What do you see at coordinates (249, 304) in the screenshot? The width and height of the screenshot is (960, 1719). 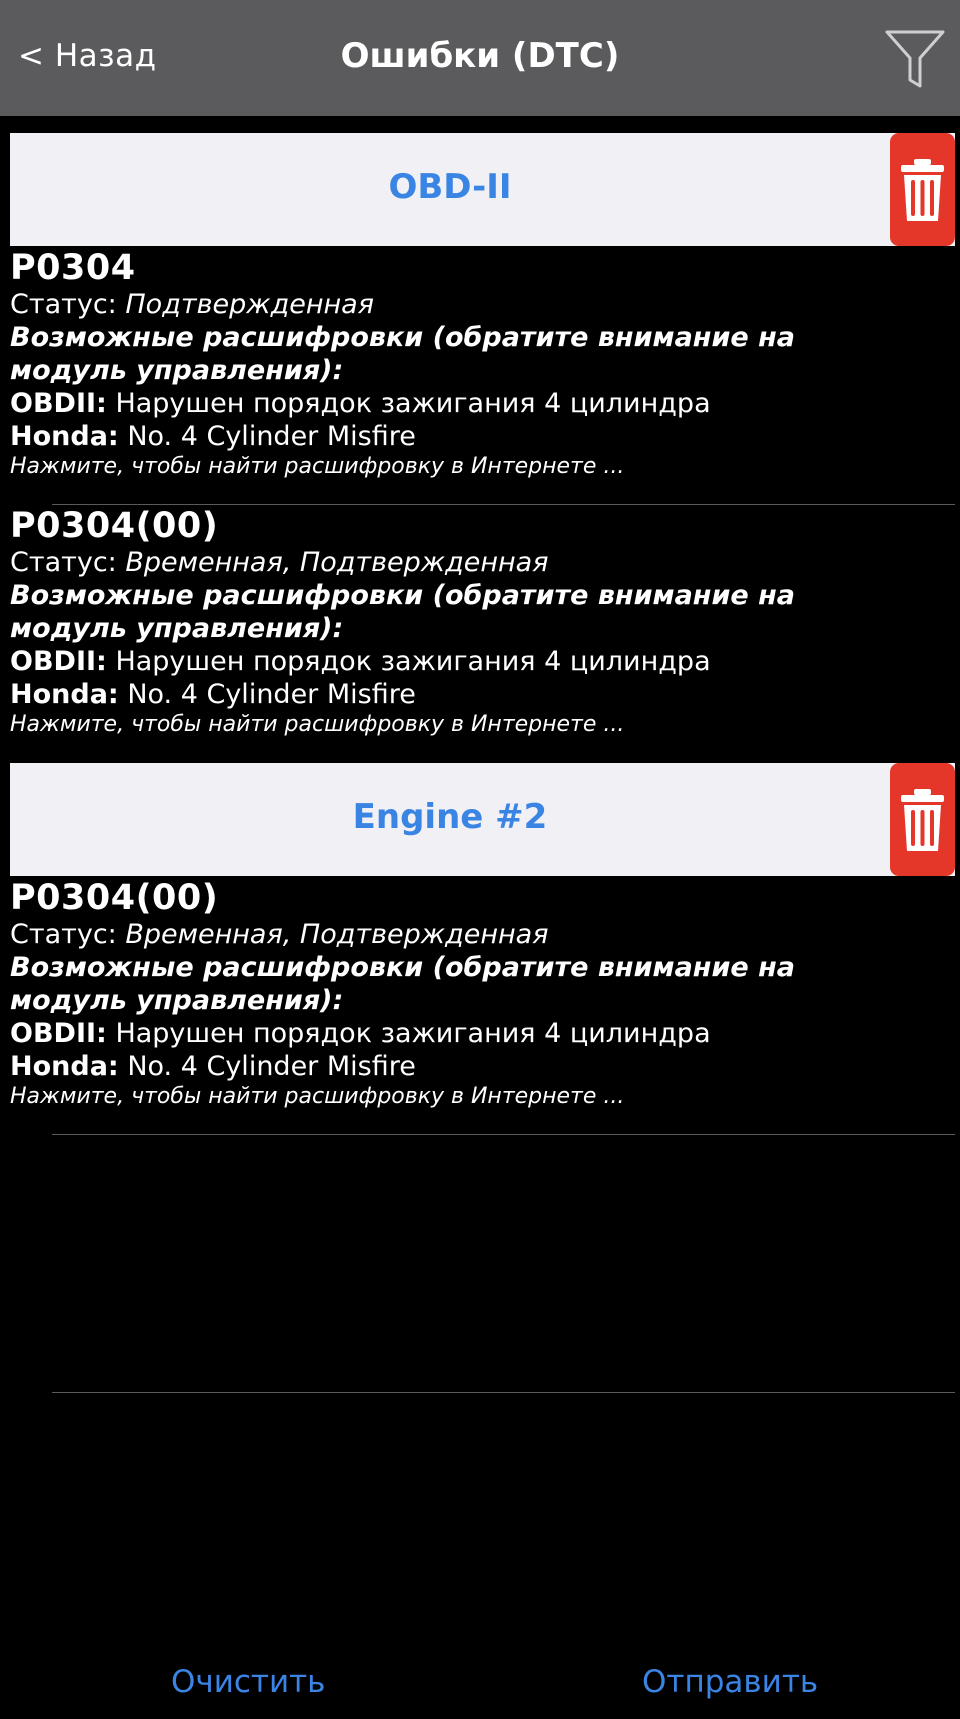 I see `status-value: Подтвержденная` at bounding box center [249, 304].